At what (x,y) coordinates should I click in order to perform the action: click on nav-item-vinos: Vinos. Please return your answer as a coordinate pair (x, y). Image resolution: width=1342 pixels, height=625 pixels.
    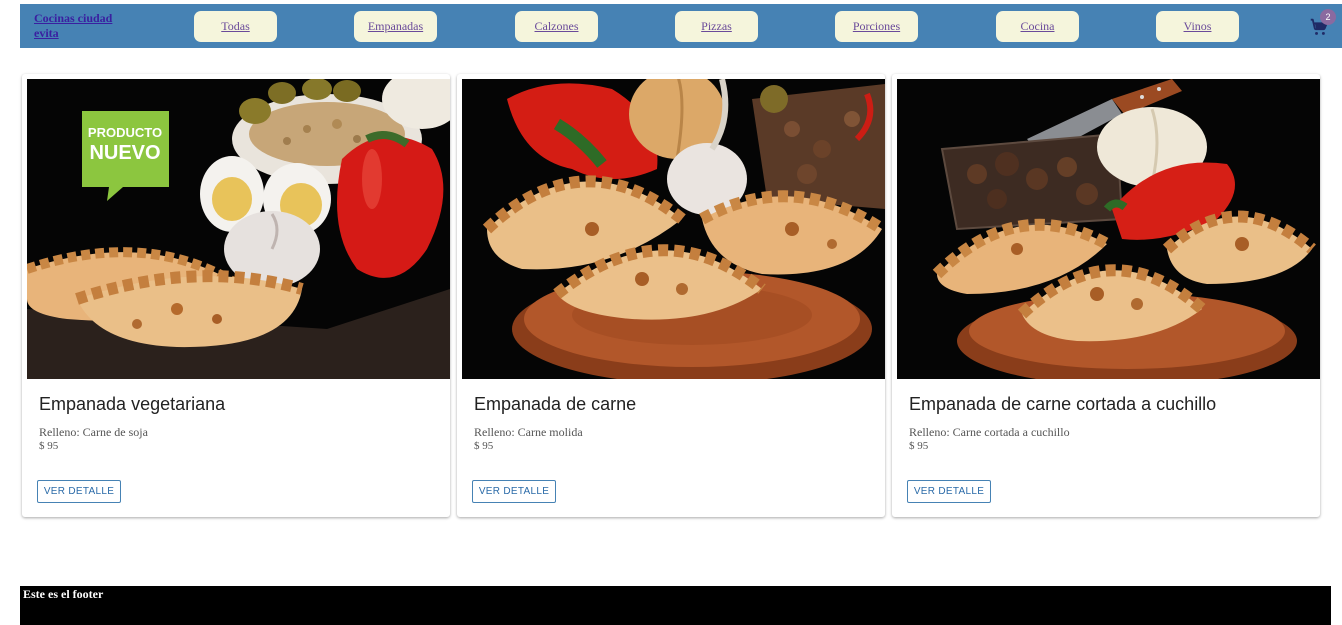
    Looking at the image, I should click on (1197, 26).